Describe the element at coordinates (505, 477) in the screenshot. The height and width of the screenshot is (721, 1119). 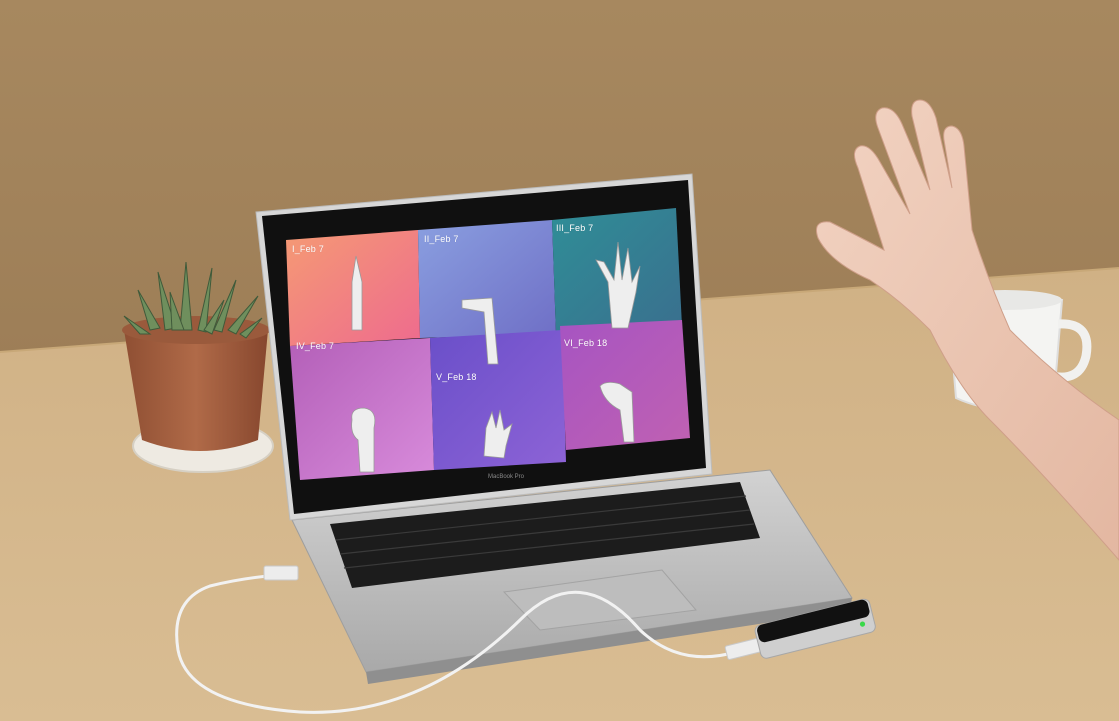
I see `laptop-brand-label: MacBook Pro` at that location.